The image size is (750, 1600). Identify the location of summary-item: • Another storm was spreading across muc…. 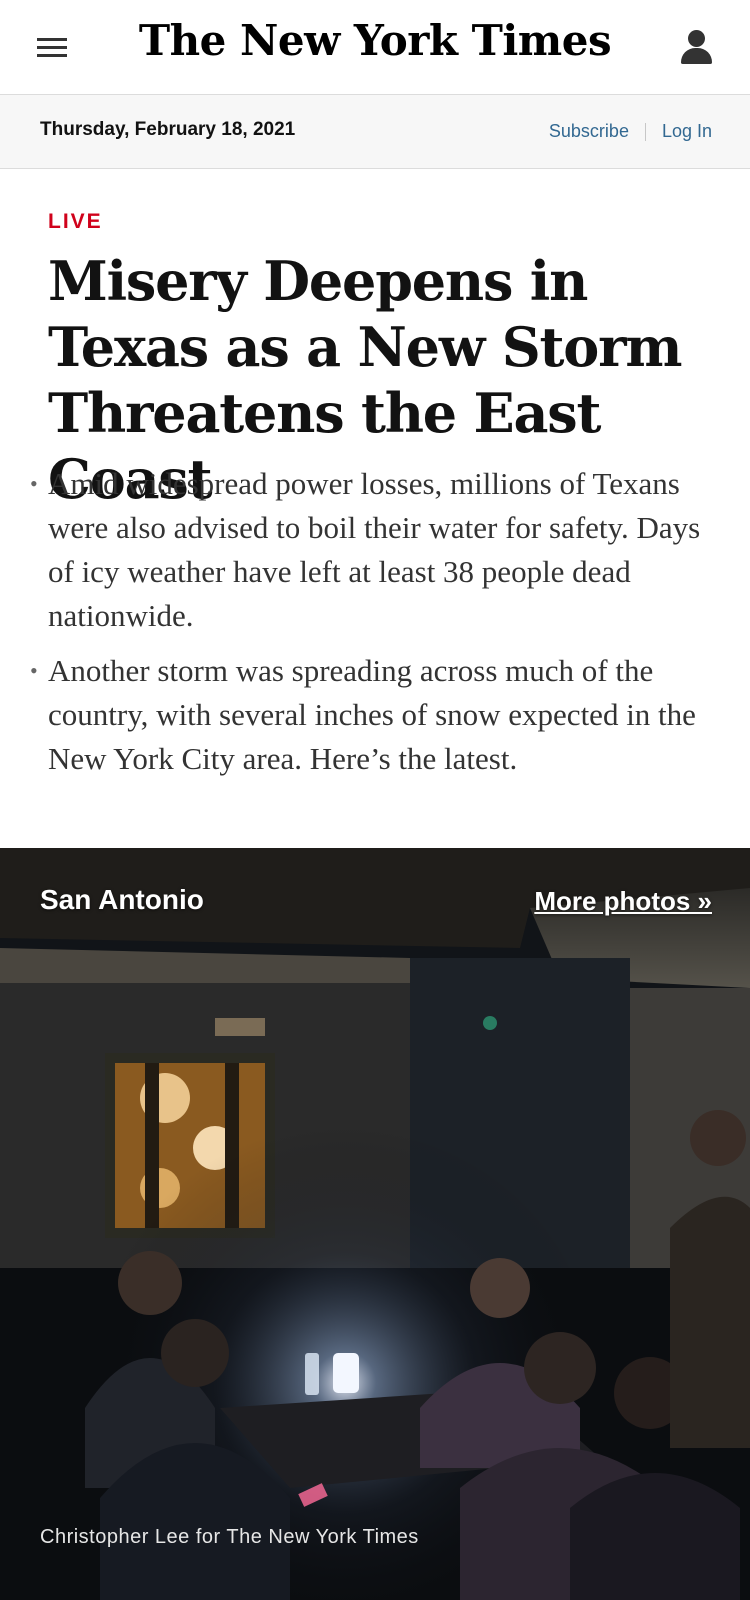
(375, 715).